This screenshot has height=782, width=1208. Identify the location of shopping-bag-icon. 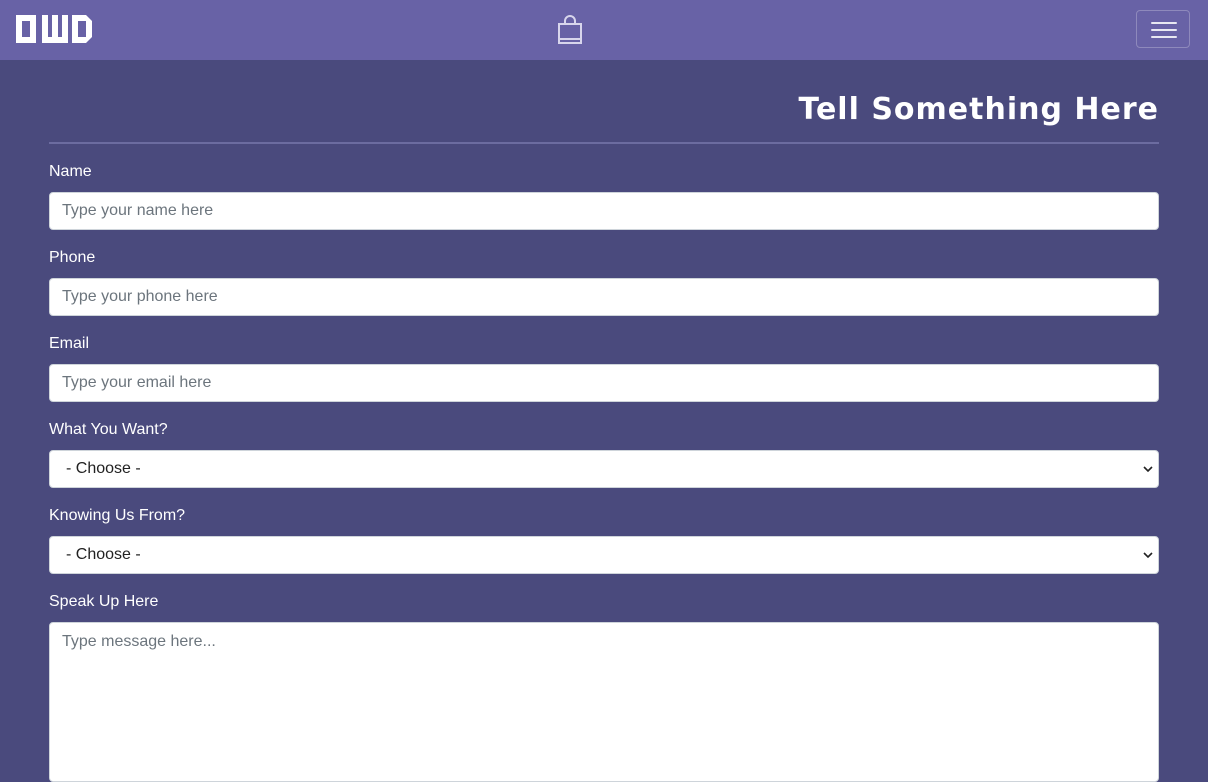
(570, 30).